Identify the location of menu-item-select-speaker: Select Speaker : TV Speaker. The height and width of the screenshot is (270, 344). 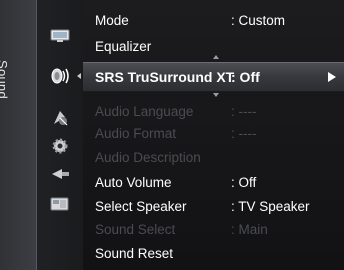
(213, 207).